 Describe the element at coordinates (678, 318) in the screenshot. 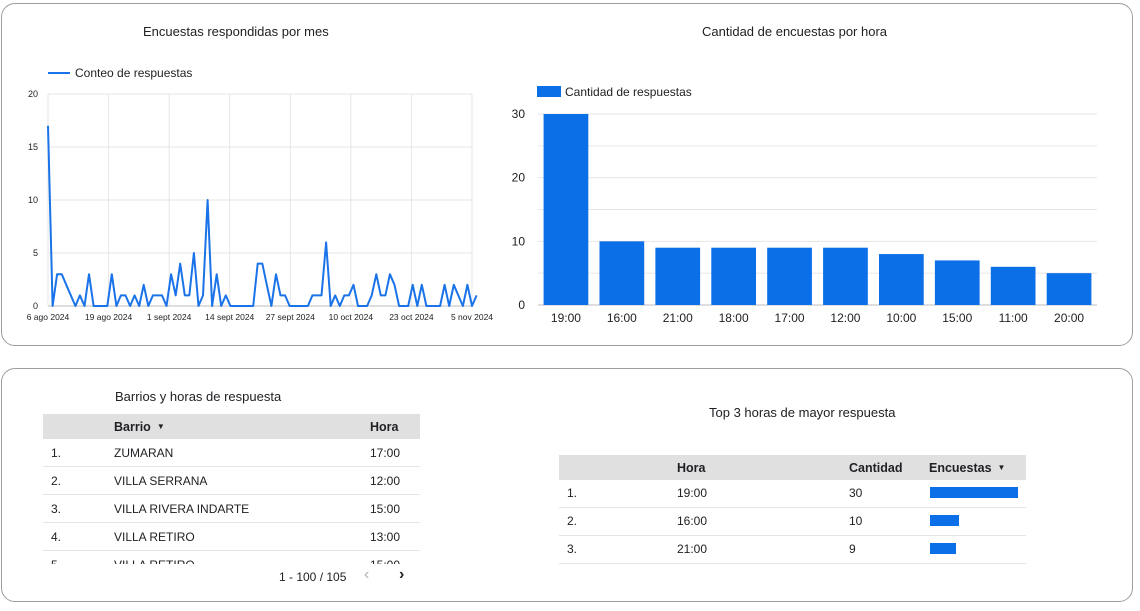

I see `x-tick-label: 21:00` at that location.